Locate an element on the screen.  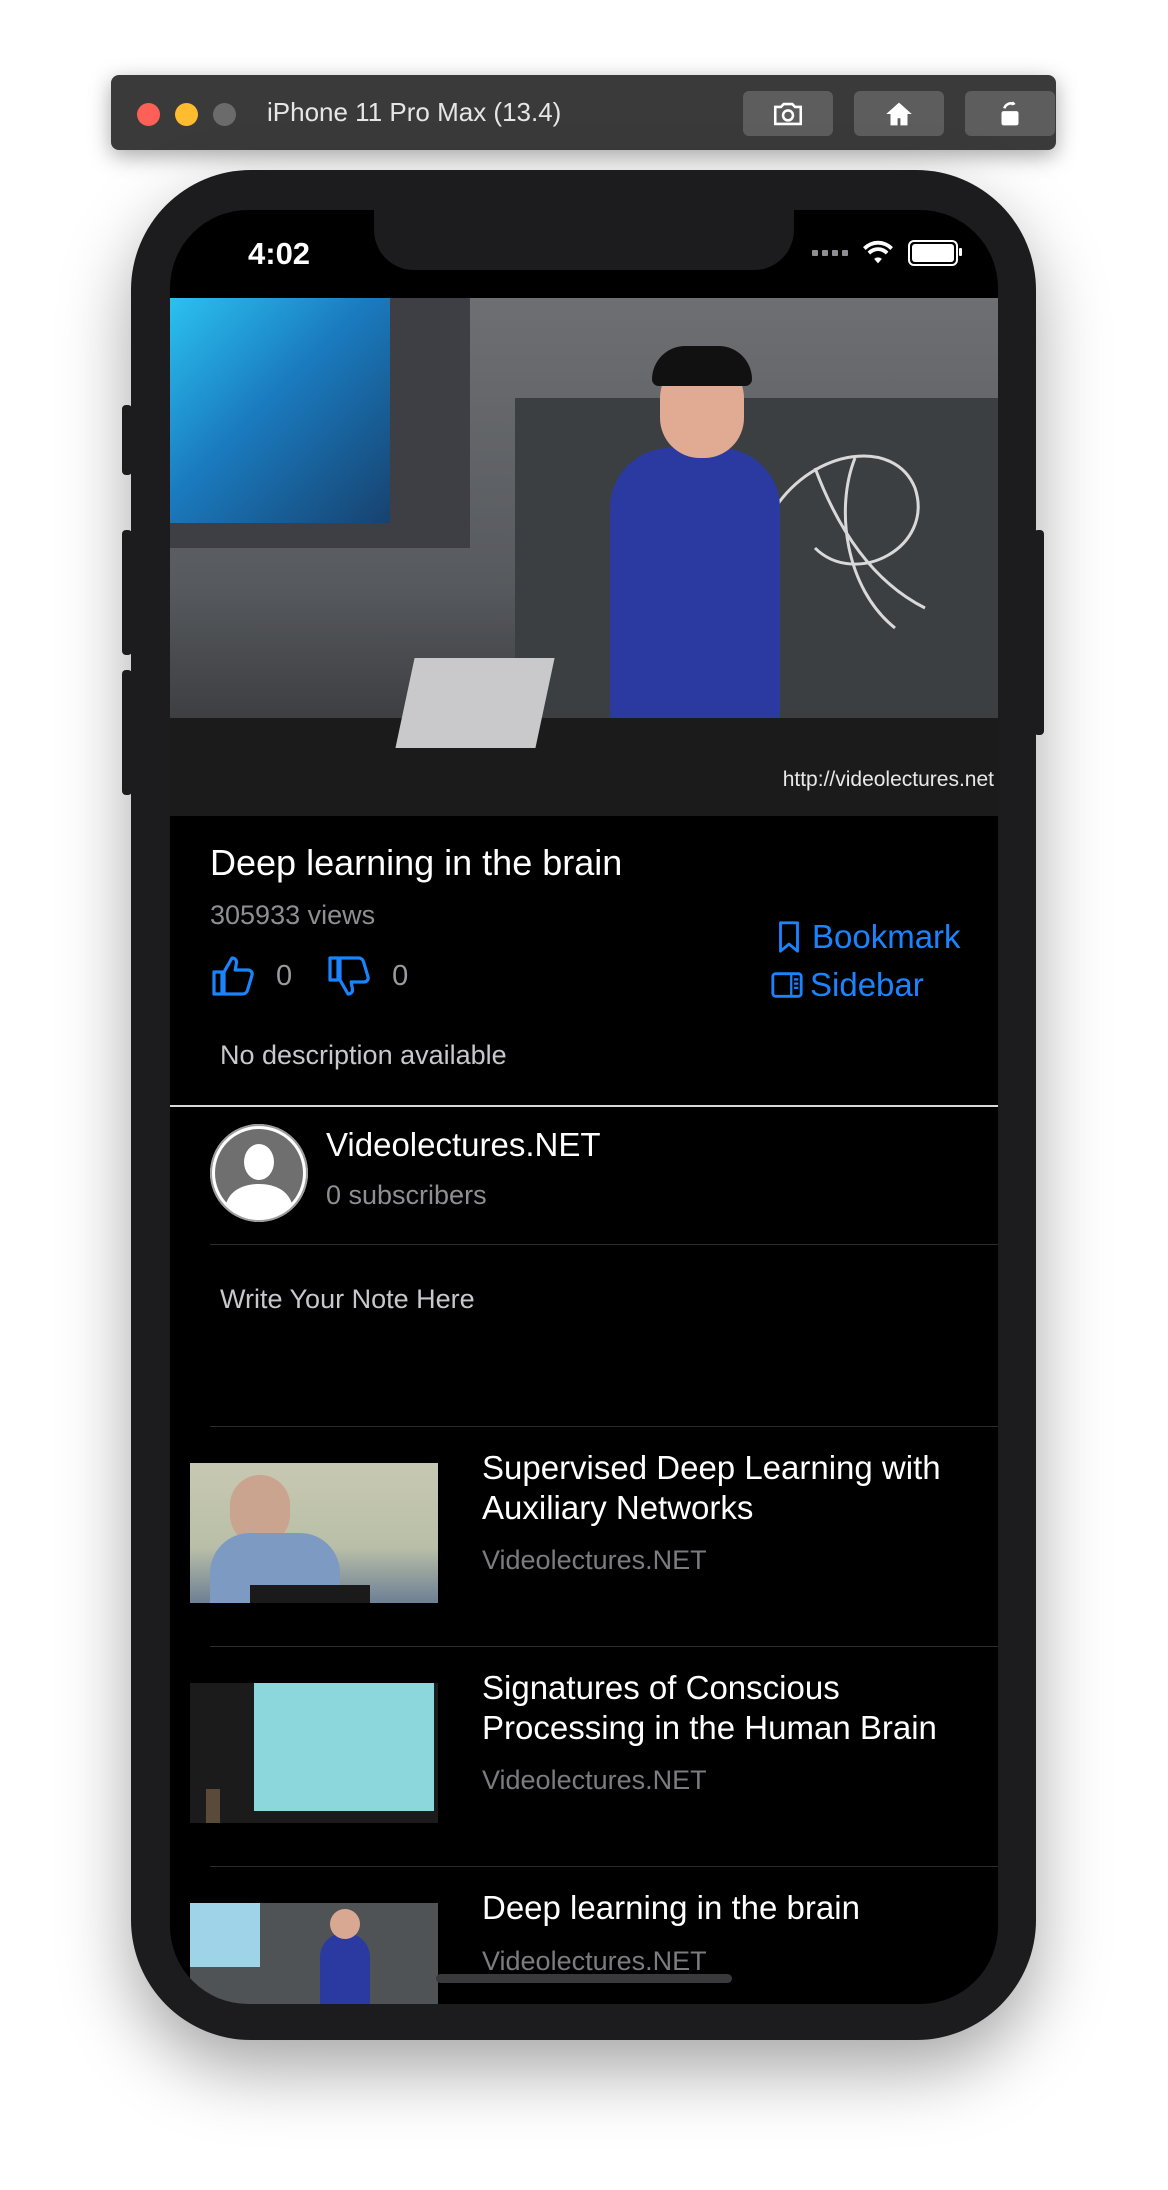
related-title: Deep learning in the brain is located at coordinates (727, 1908).